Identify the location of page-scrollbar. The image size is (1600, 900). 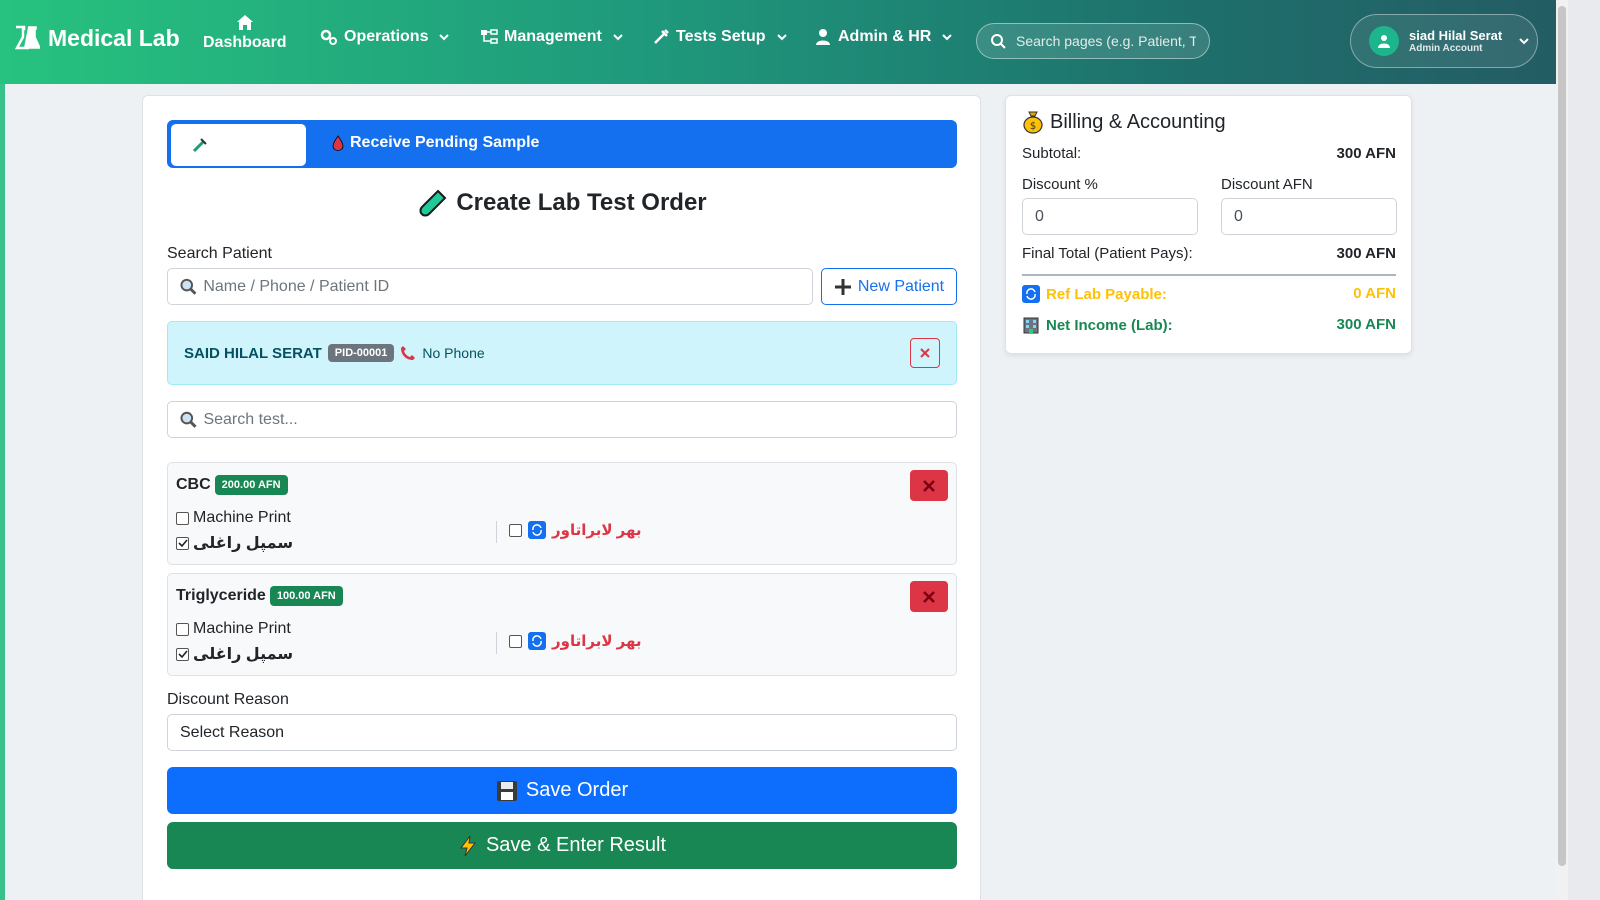
(1562, 450).